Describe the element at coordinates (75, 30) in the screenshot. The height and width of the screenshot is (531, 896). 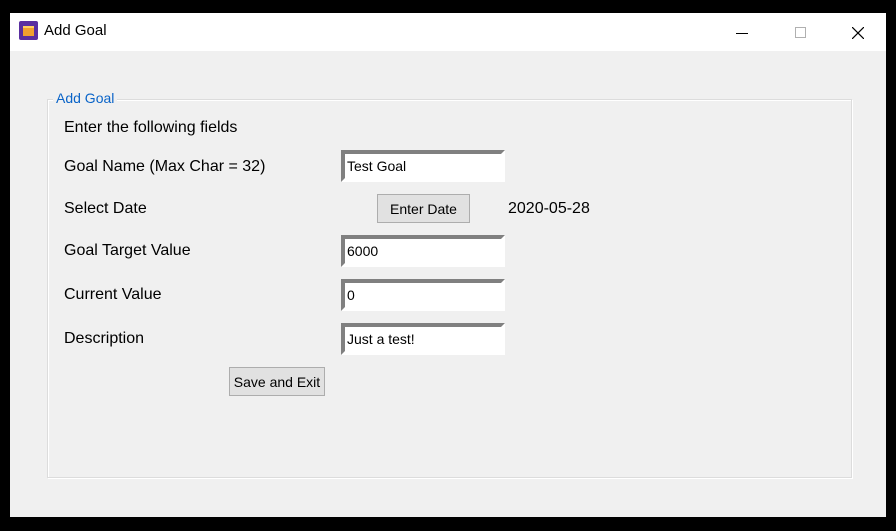
I see `window-title: Add Goal` at that location.